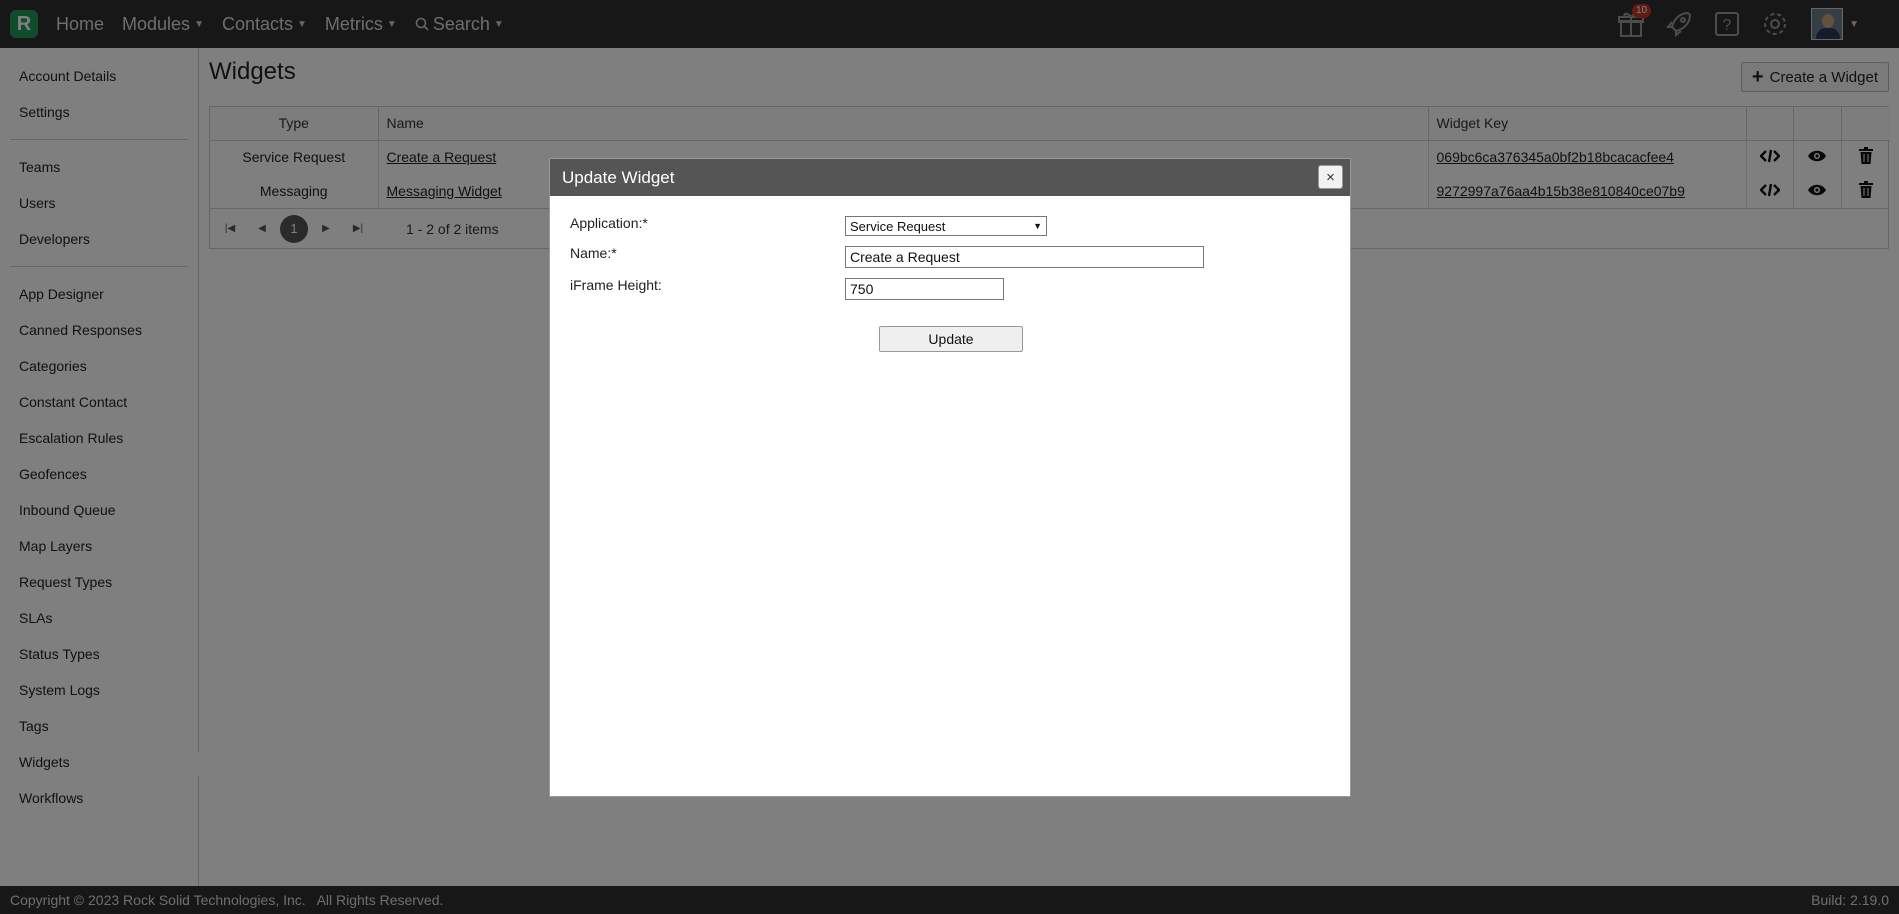 The image size is (1899, 914). What do you see at coordinates (905, 257) in the screenshot?
I see `name-input-value: Create a Request` at bounding box center [905, 257].